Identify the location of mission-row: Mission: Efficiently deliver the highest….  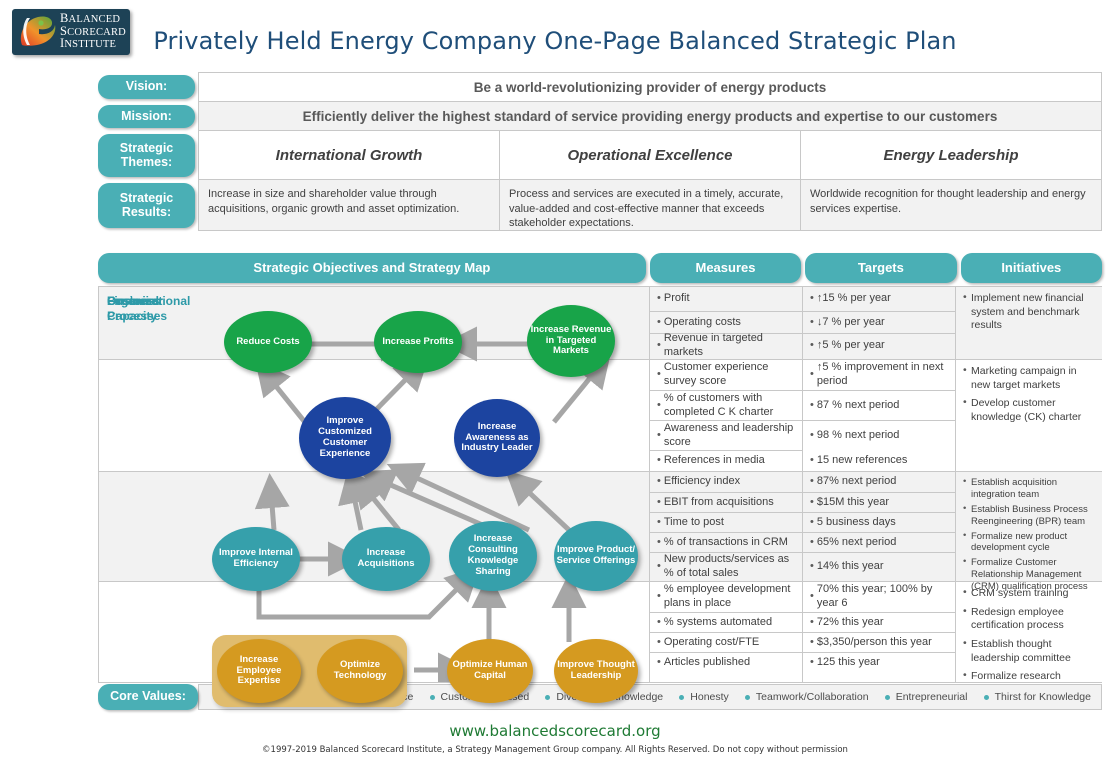
(600, 116).